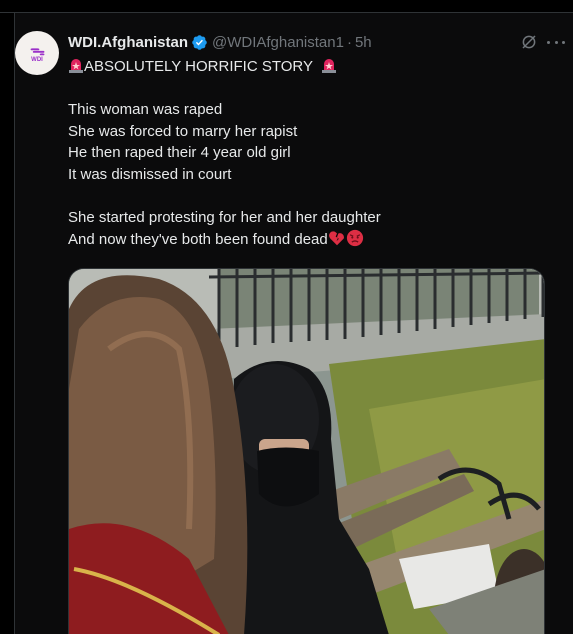  I want to click on more-options-icon, so click(556, 42).